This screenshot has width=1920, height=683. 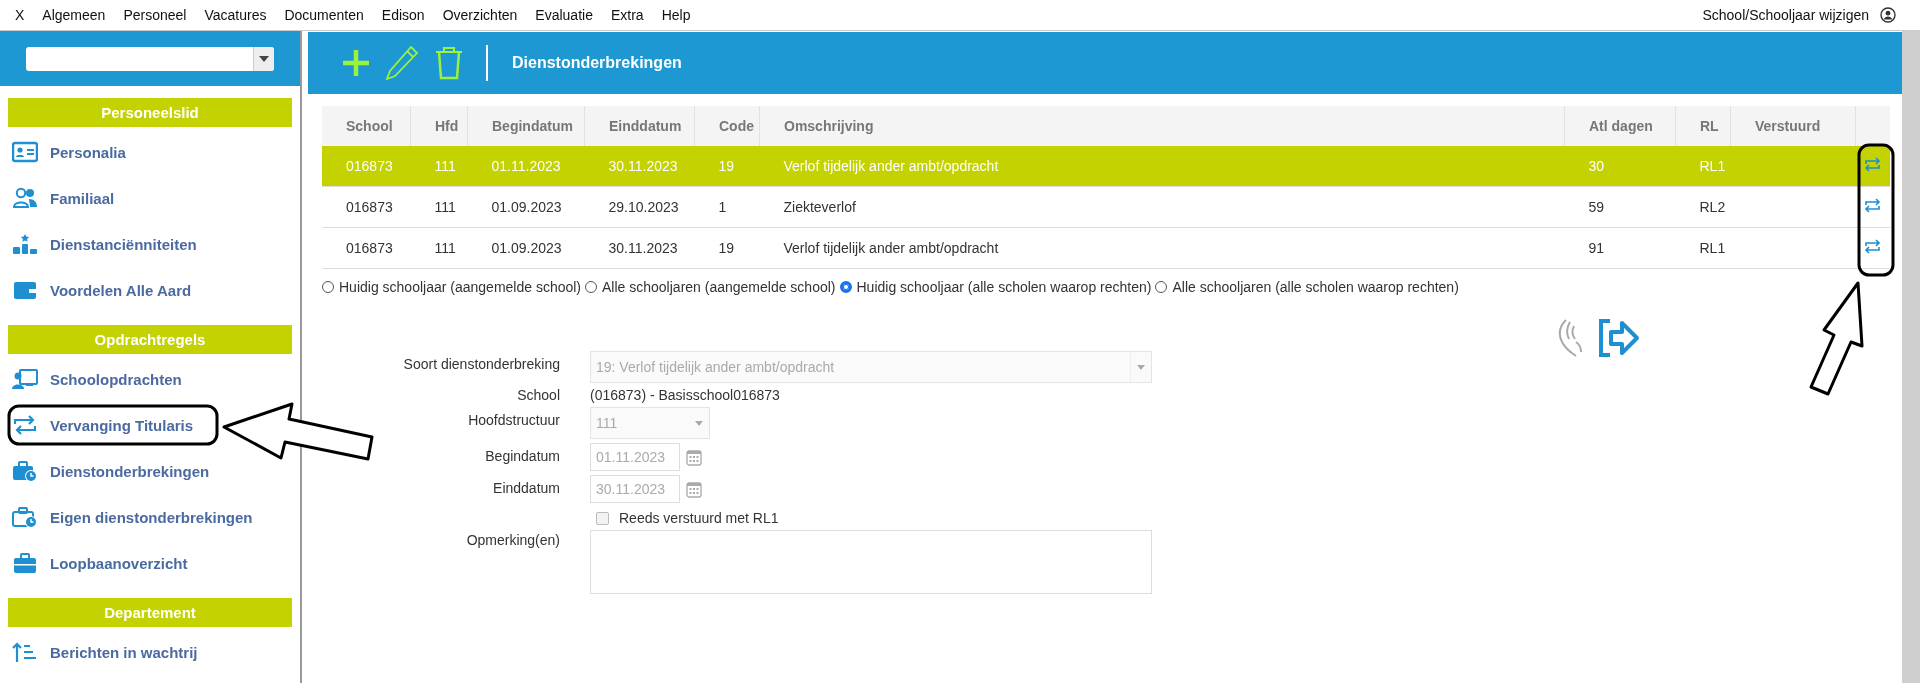 What do you see at coordinates (710, 287) in the screenshot?
I see `filter-radio: Alle schooljaren (aangemelde school)` at bounding box center [710, 287].